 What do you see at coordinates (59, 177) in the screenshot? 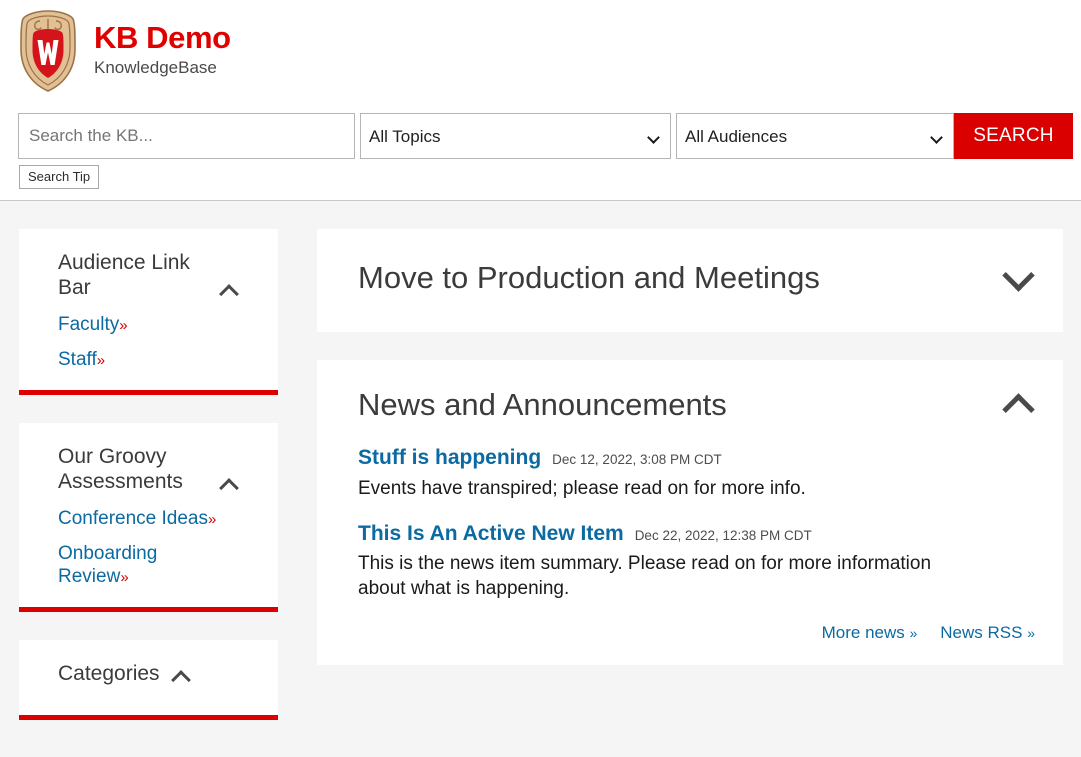
I see `search-tip-button: Search Tip` at bounding box center [59, 177].